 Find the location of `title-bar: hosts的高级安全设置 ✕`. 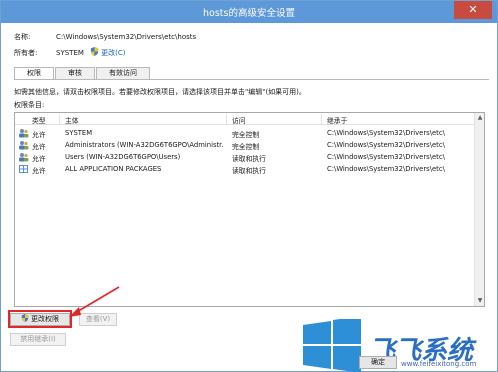

title-bar: hosts的高级安全设置 ✕ is located at coordinates (249, 12).